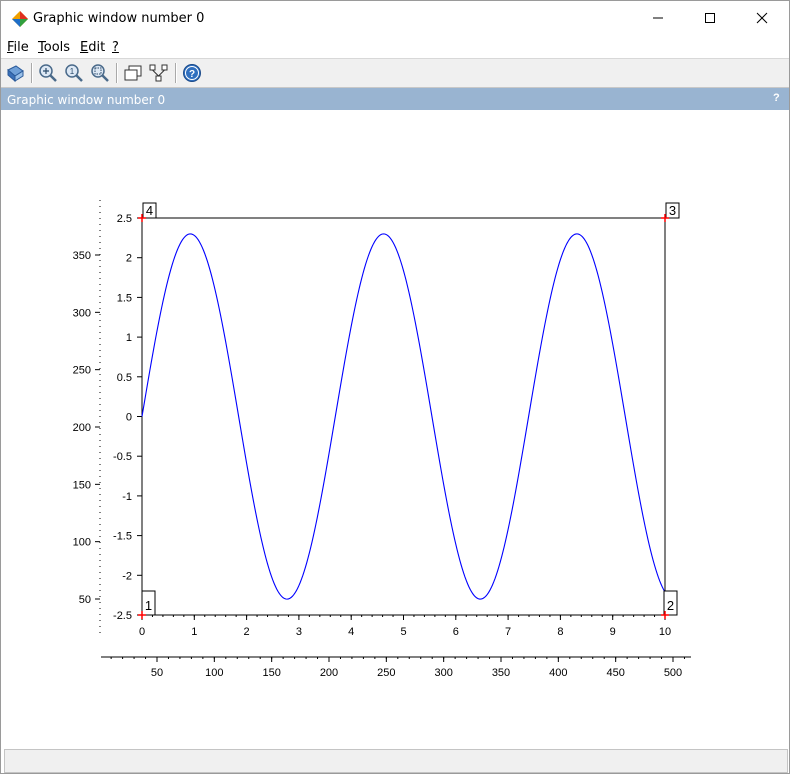  I want to click on zoom-reset-button: 1, so click(74, 73).